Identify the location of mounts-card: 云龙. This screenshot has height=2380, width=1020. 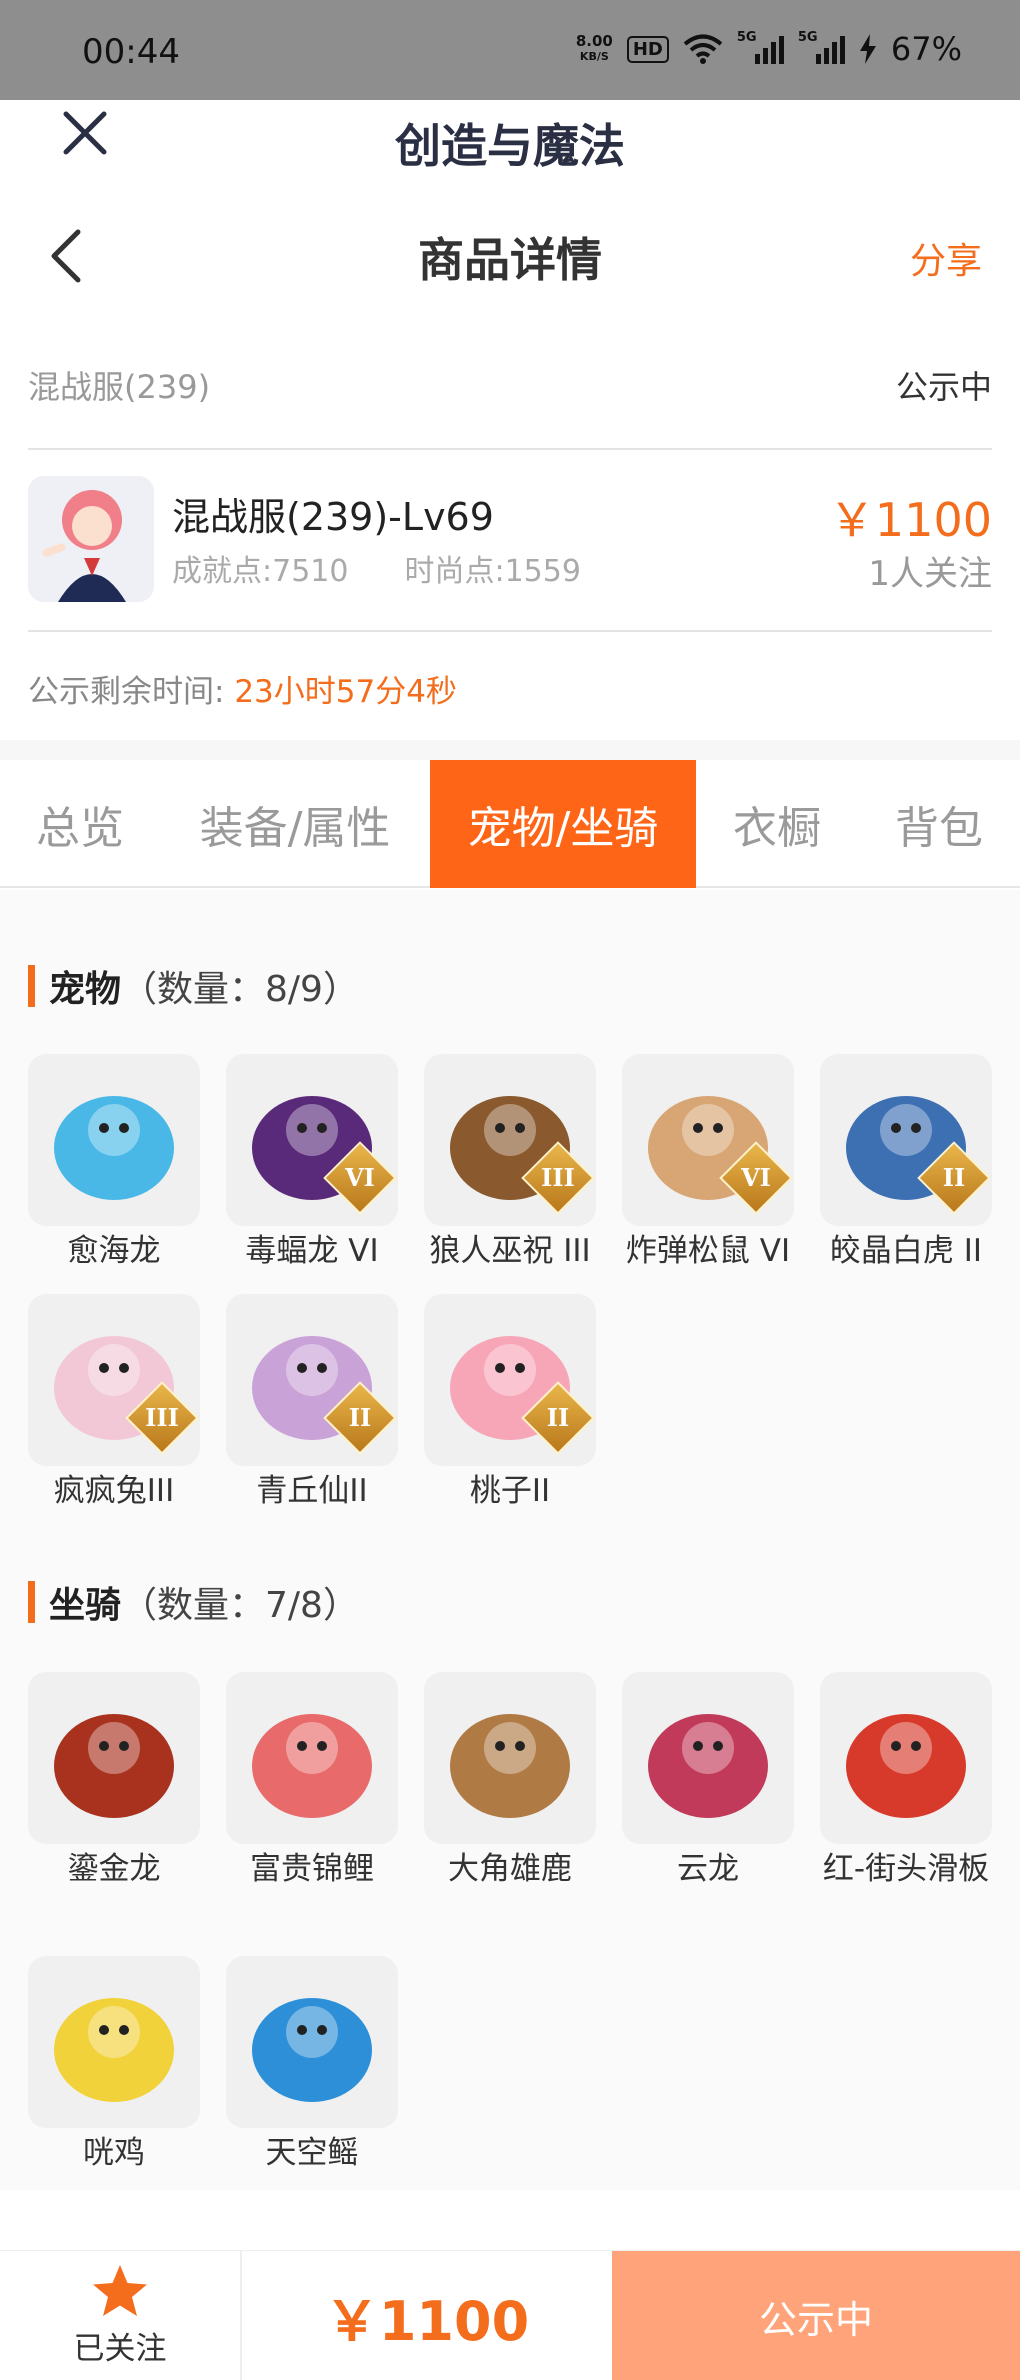
(708, 1781).